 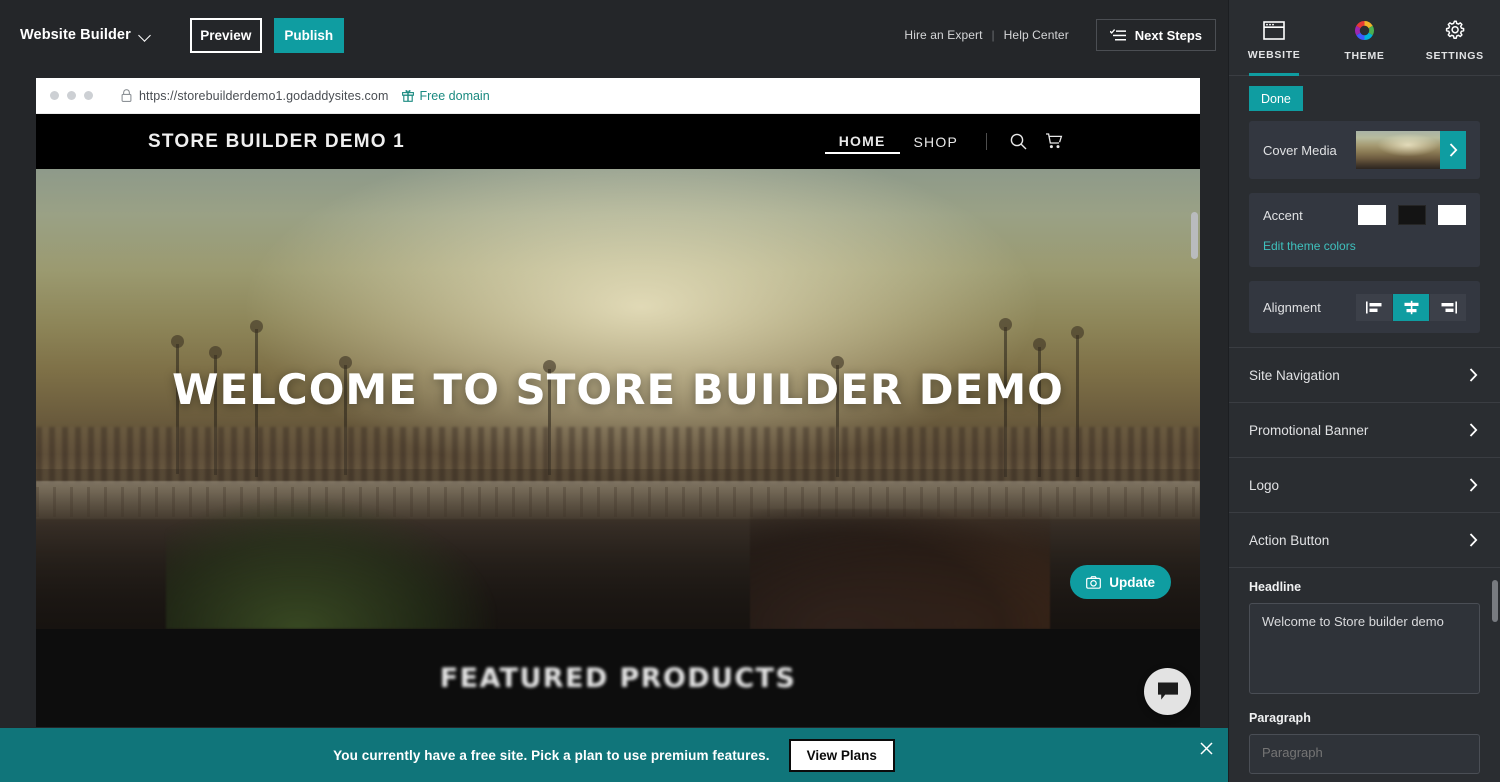 I want to click on publish-button: Publish, so click(x=308, y=35).